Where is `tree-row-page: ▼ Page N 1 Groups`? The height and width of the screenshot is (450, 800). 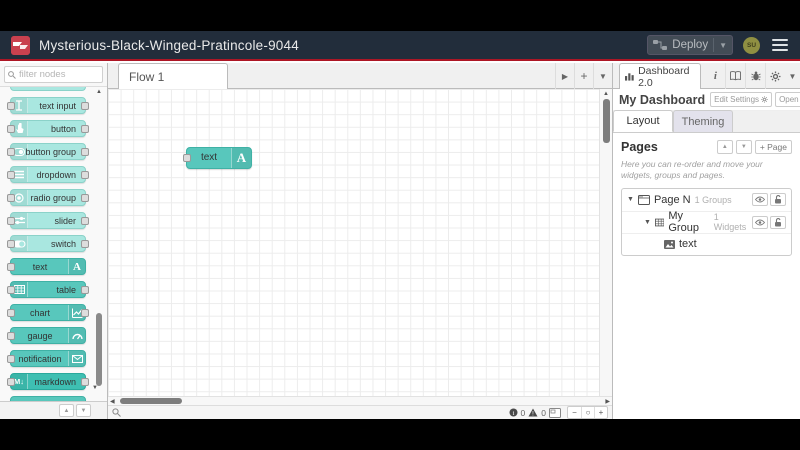 tree-row-page: ▼ Page N 1 Groups is located at coordinates (706, 200).